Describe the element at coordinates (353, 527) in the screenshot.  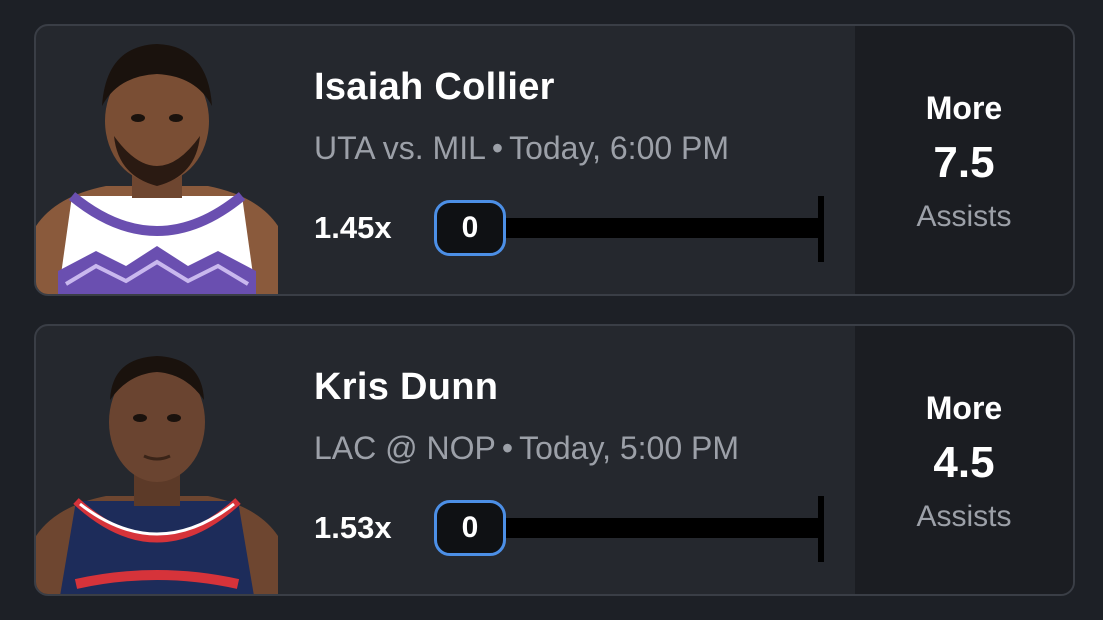
I see `payout-multiplier: 1.53x` at that location.